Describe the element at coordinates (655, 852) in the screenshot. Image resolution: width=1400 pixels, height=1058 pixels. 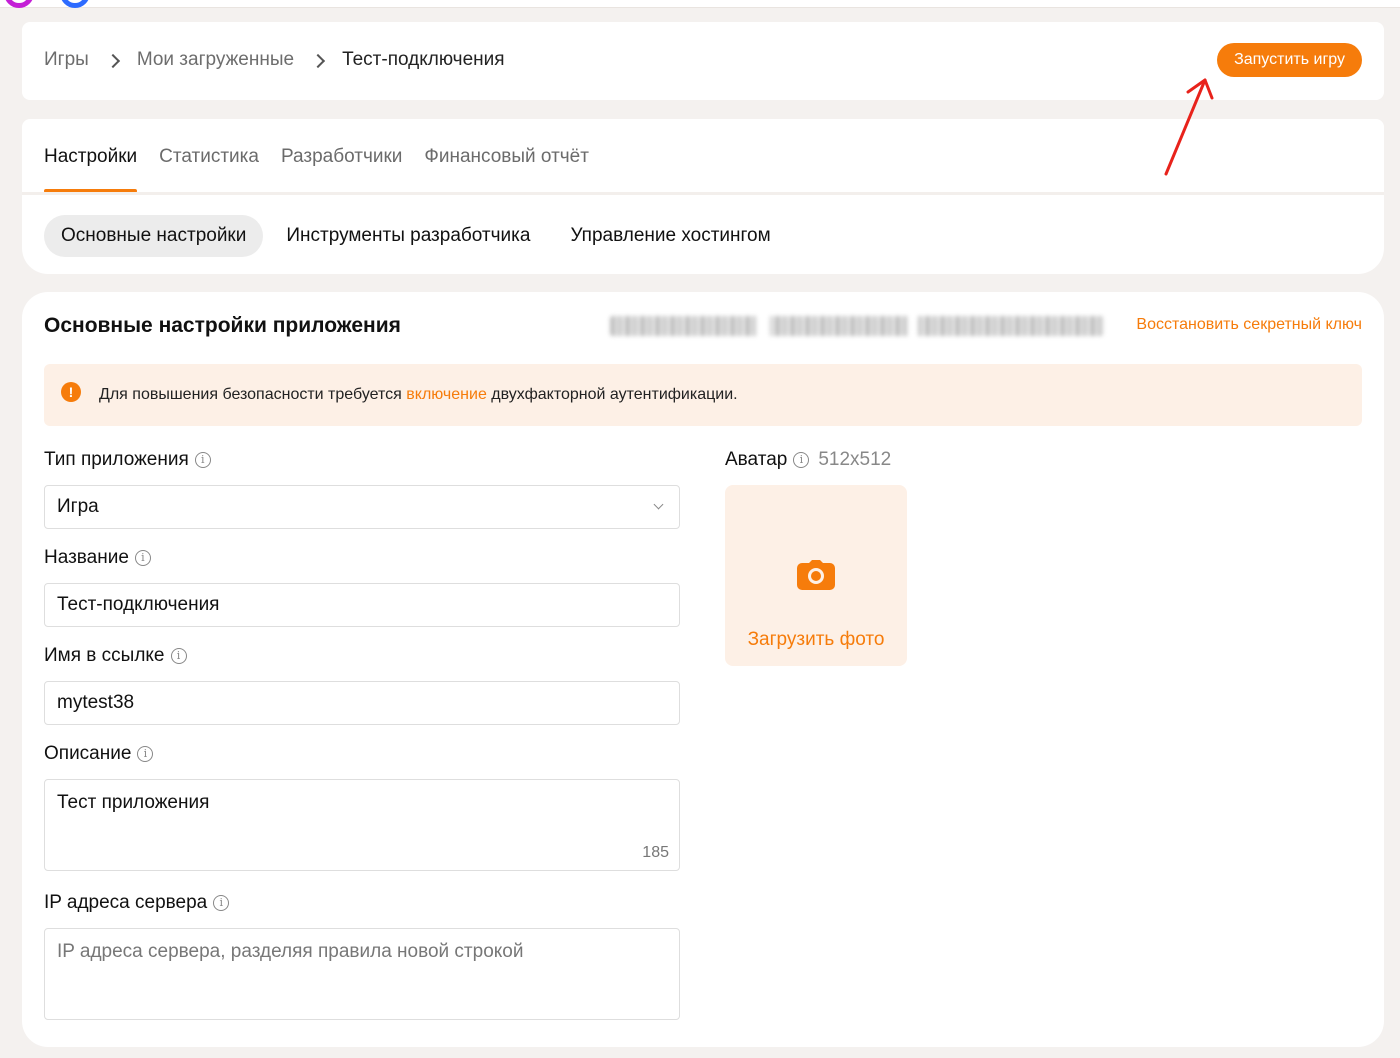
I see `description-char-counter: 185` at that location.